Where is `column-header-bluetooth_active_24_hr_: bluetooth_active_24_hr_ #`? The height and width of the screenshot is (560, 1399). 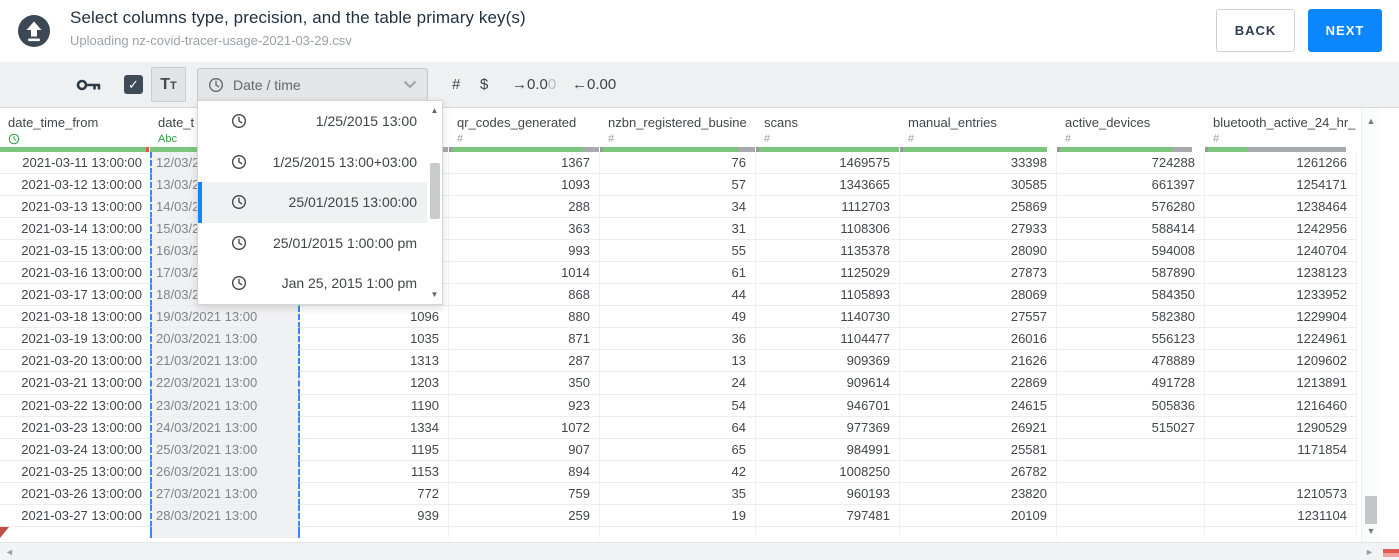 column-header-bluetooth_active_24_hr_: bluetooth_active_24_hr_ # is located at coordinates (1281, 130).